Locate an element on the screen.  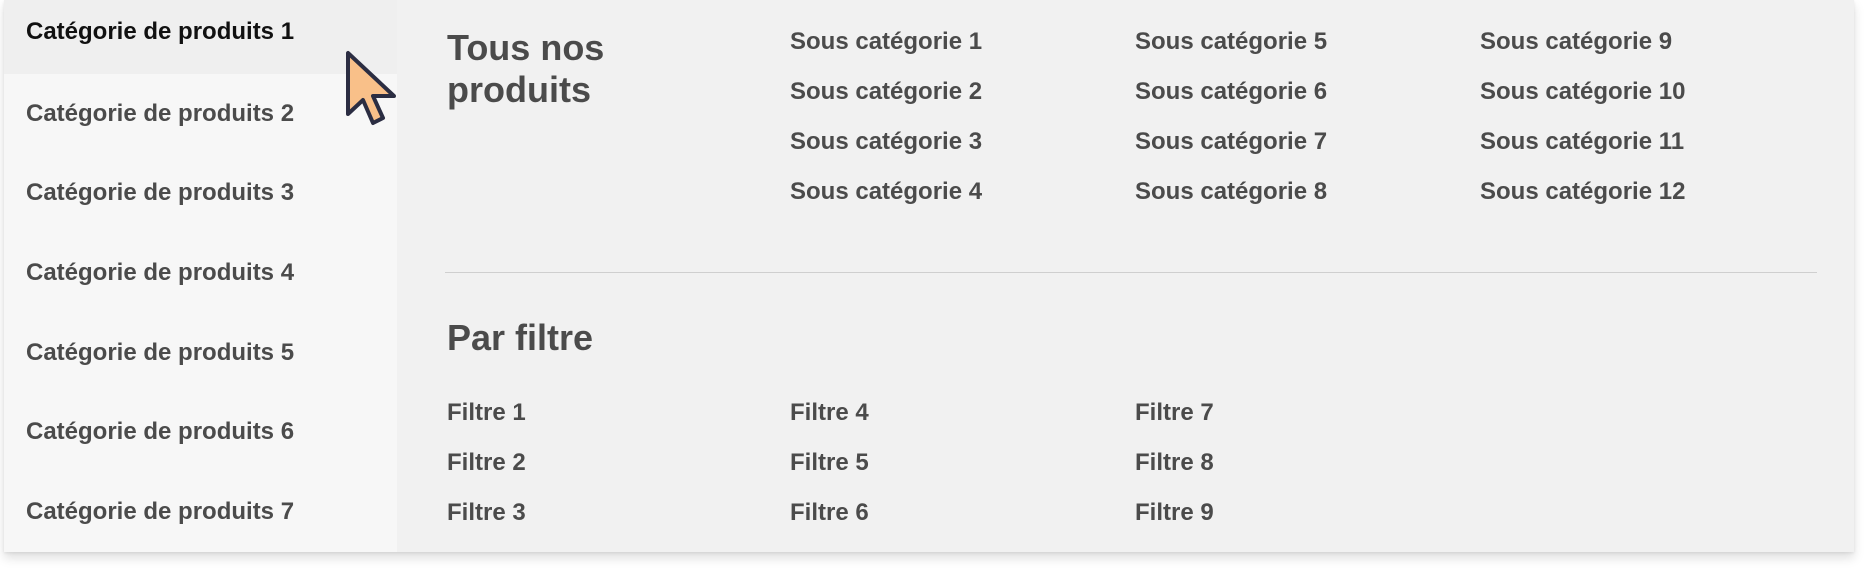
filter-link: Filtre 5 is located at coordinates (962, 470).